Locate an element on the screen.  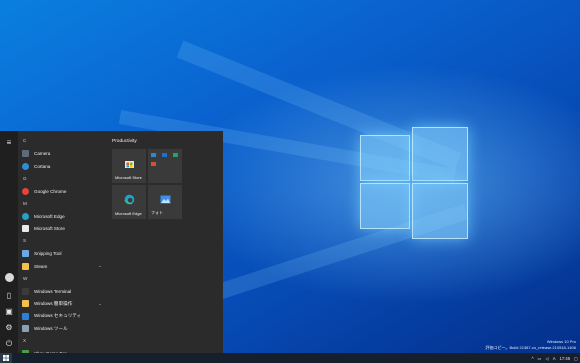
power-icon: ⏻ is located at coordinates (9, 344).